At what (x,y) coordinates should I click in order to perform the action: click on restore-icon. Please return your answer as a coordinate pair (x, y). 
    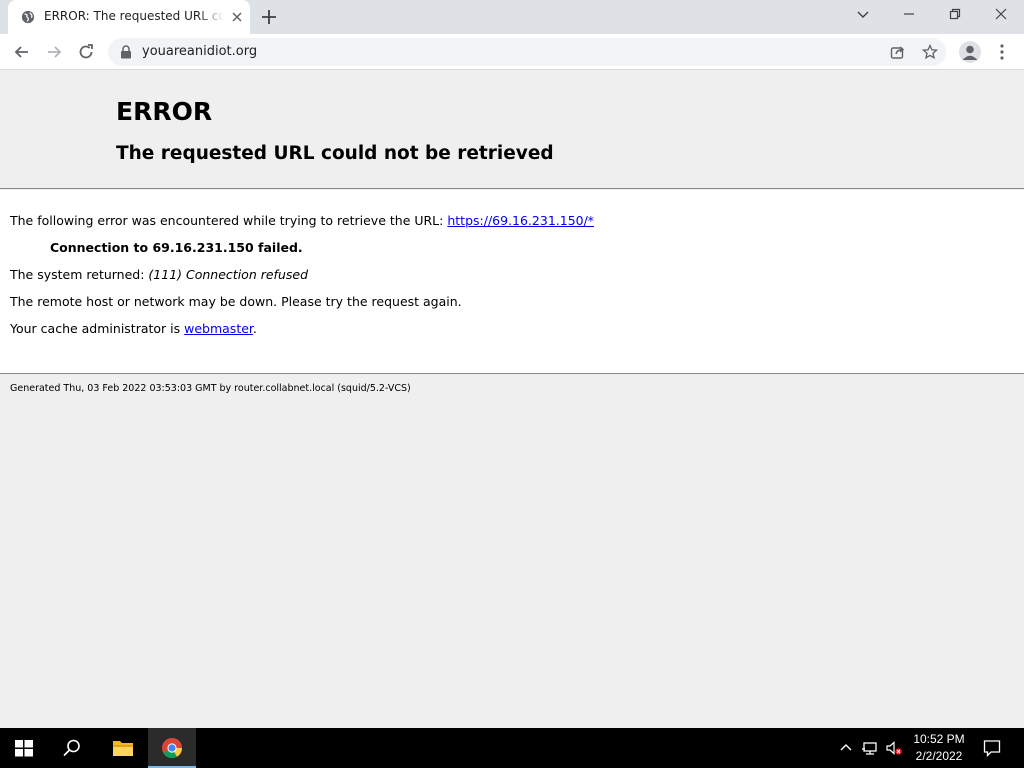
    Looking at the image, I should click on (955, 14).